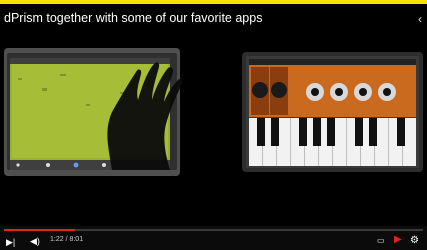 The image size is (427, 250). What do you see at coordinates (381, 241) in the screenshot?
I see `captions-icon: ▭` at bounding box center [381, 241].